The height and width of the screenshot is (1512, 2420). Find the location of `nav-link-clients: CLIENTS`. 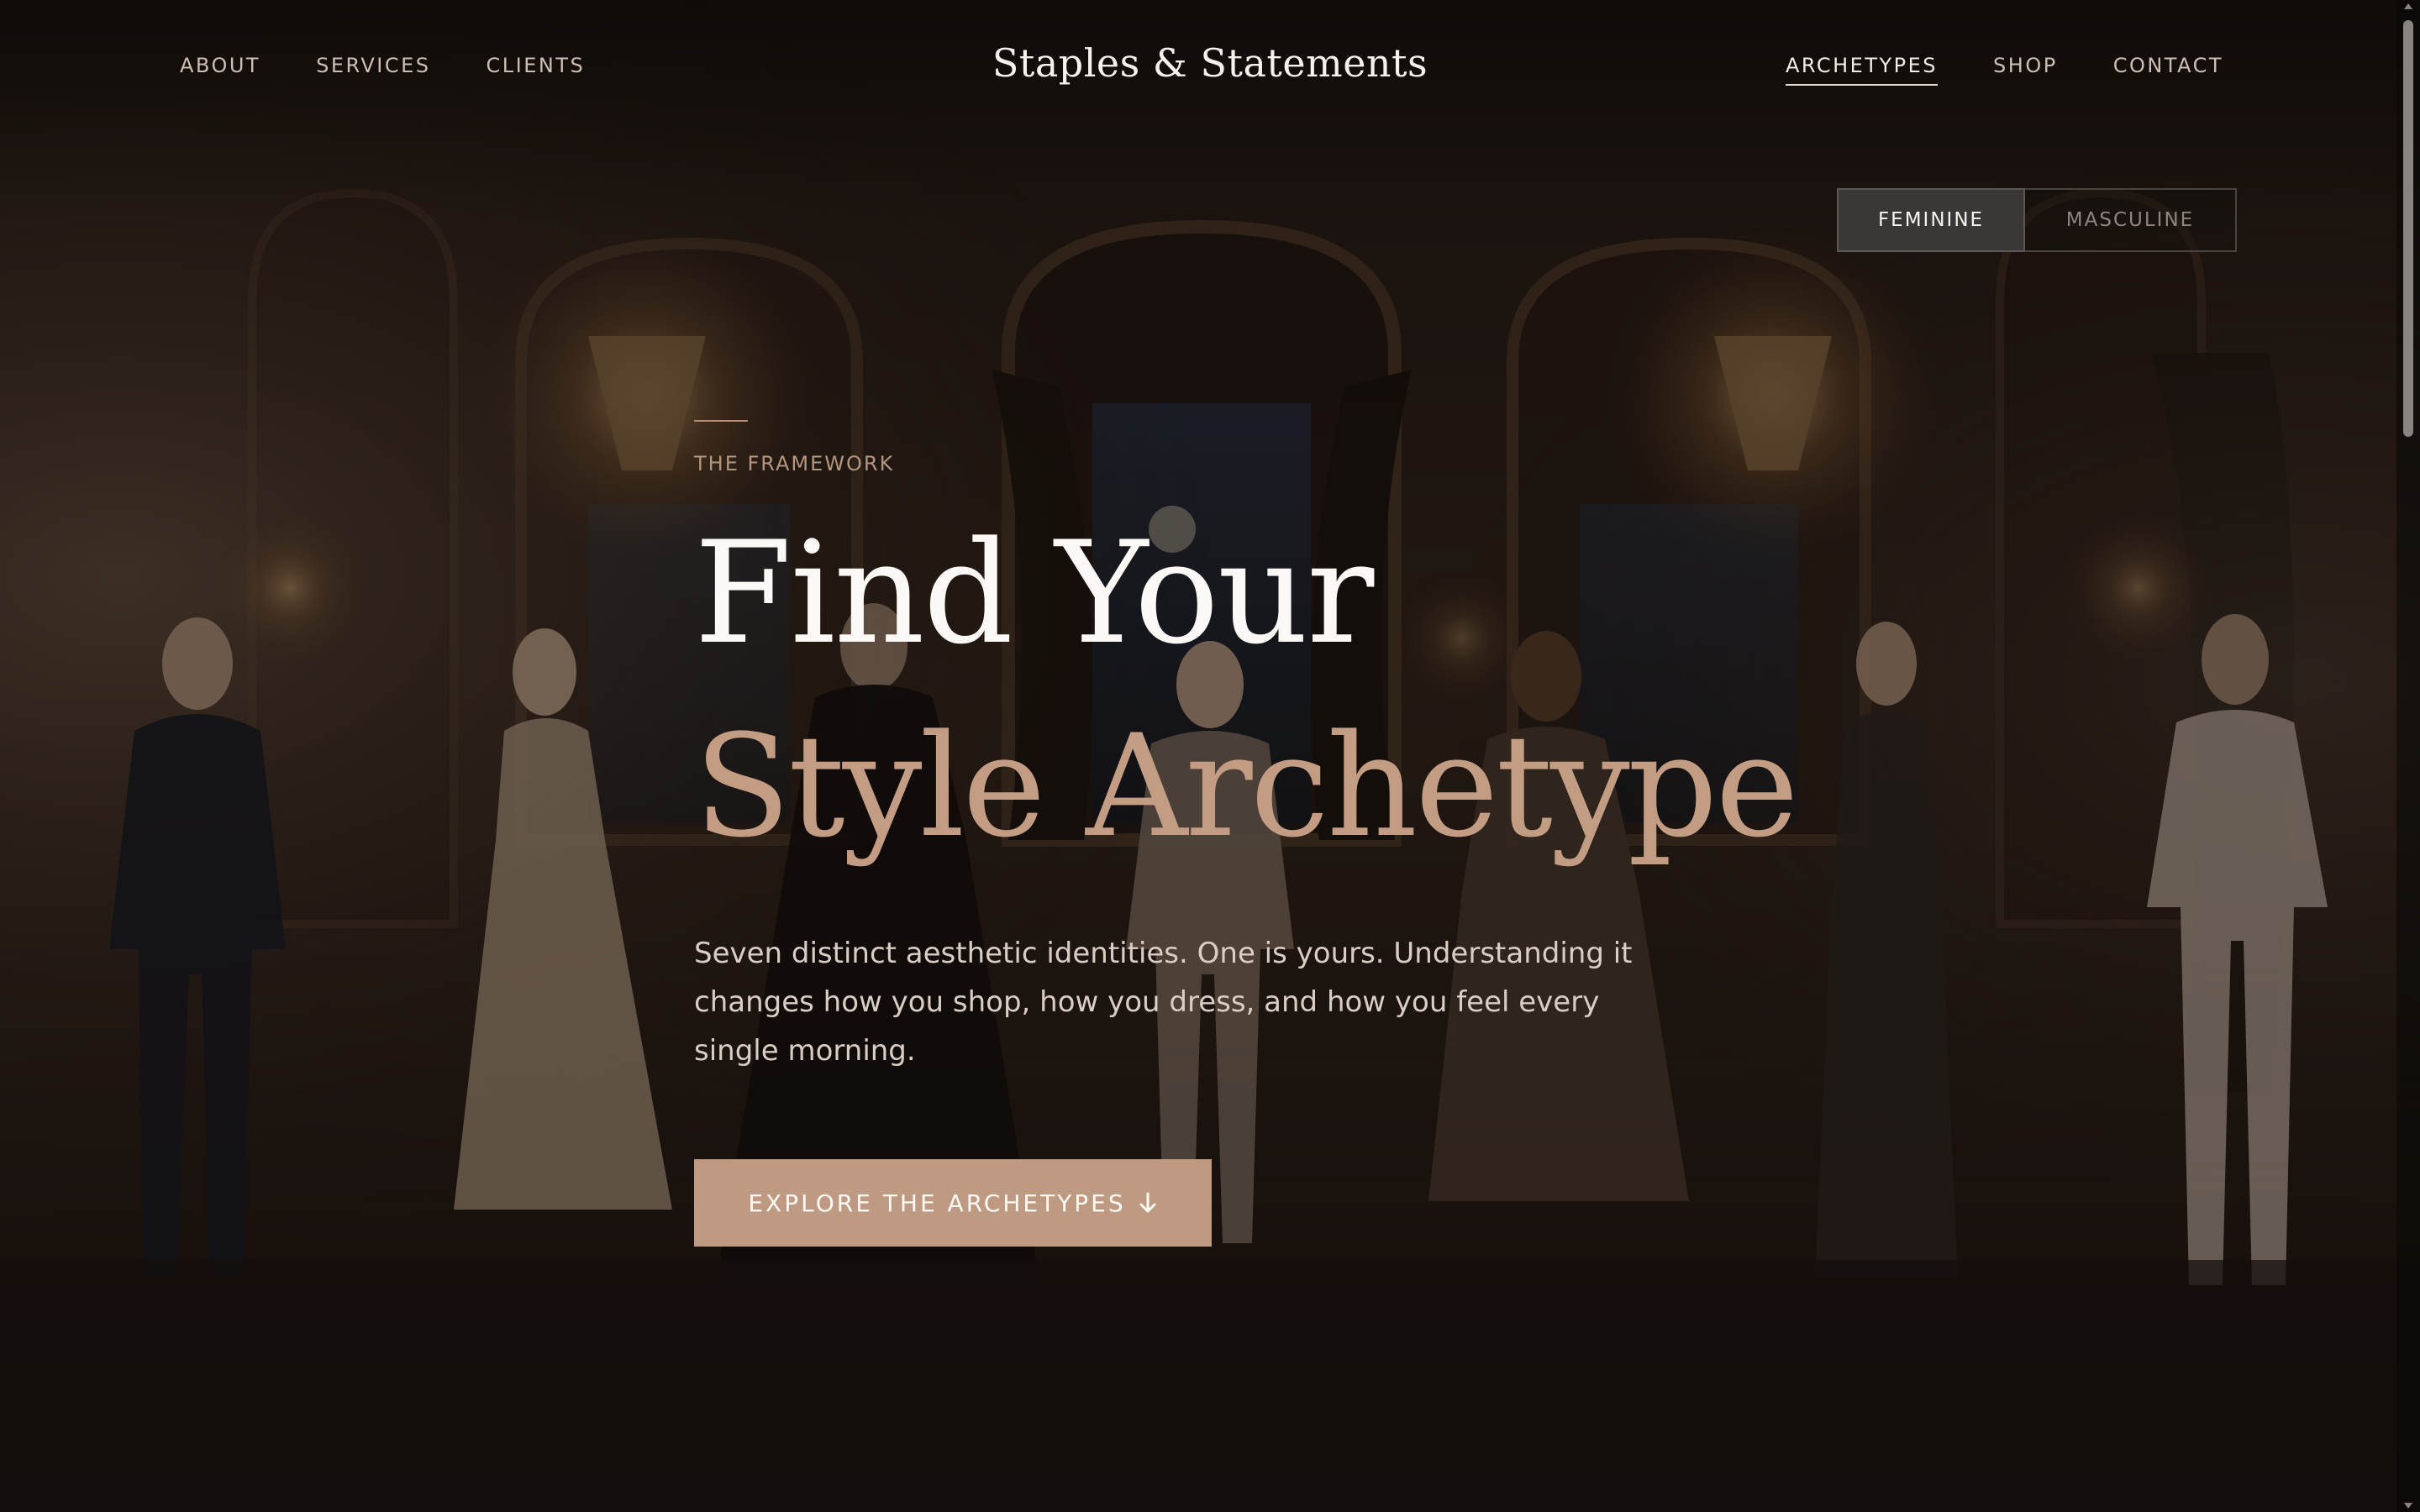

nav-link-clients: CLIENTS is located at coordinates (537, 70).